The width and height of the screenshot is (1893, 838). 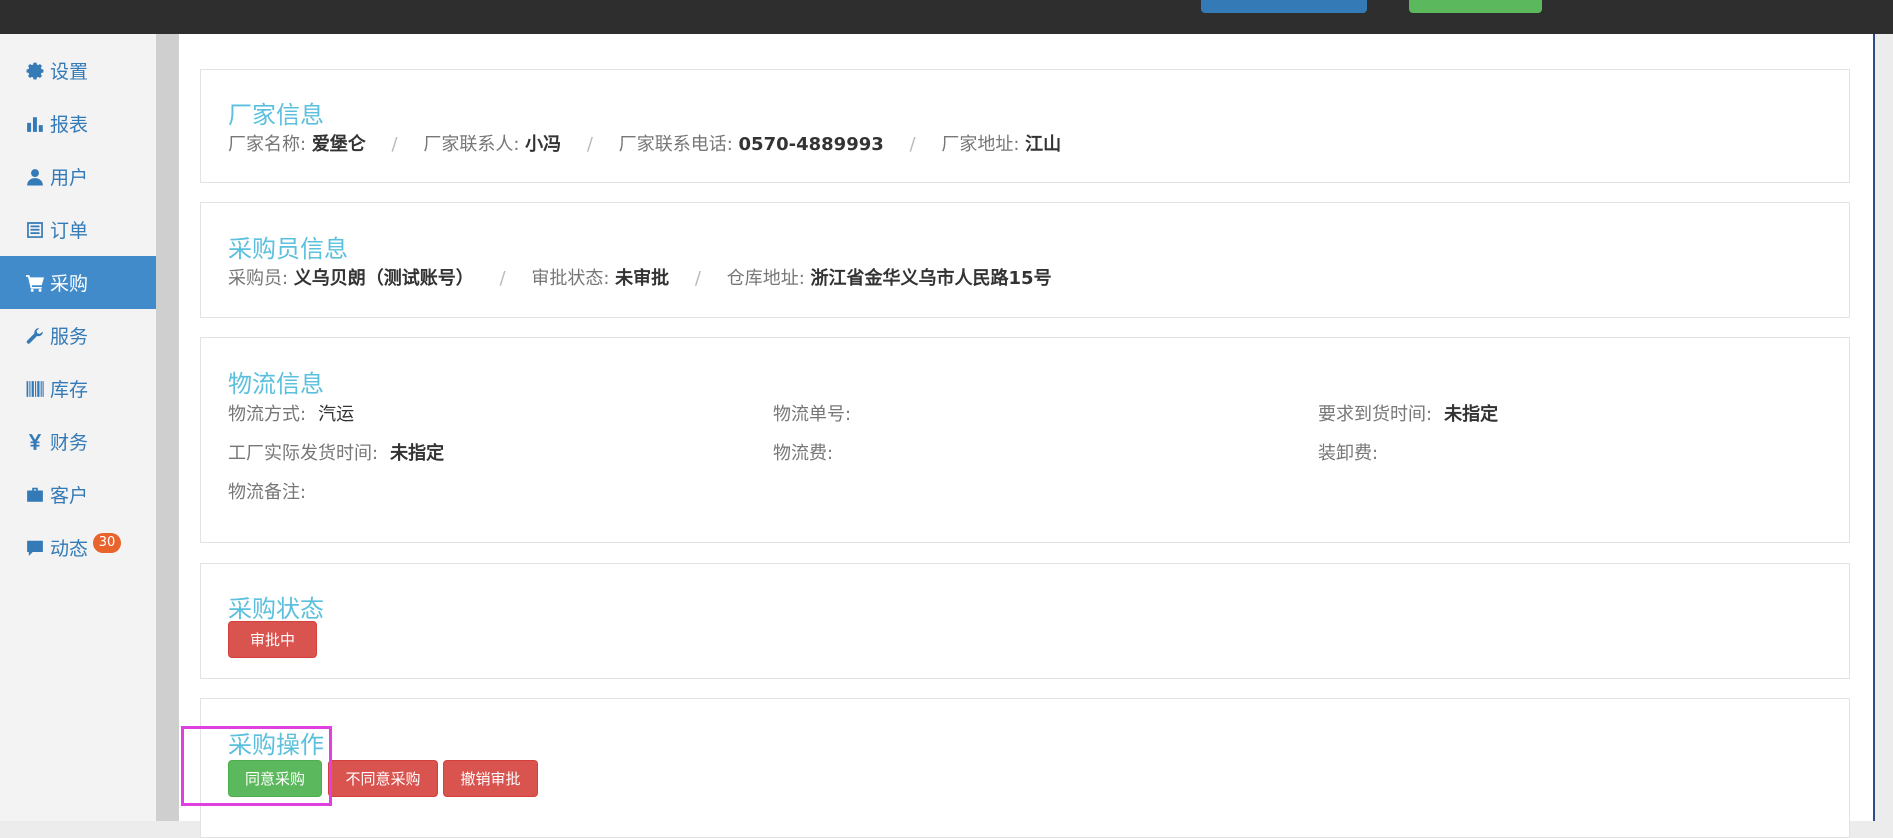 What do you see at coordinates (35, 177) in the screenshot?
I see `user-icon` at bounding box center [35, 177].